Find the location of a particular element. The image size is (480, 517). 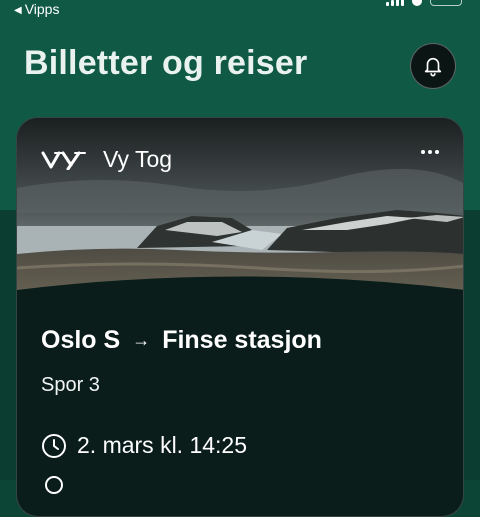

wifi-icon is located at coordinates (417, 3).